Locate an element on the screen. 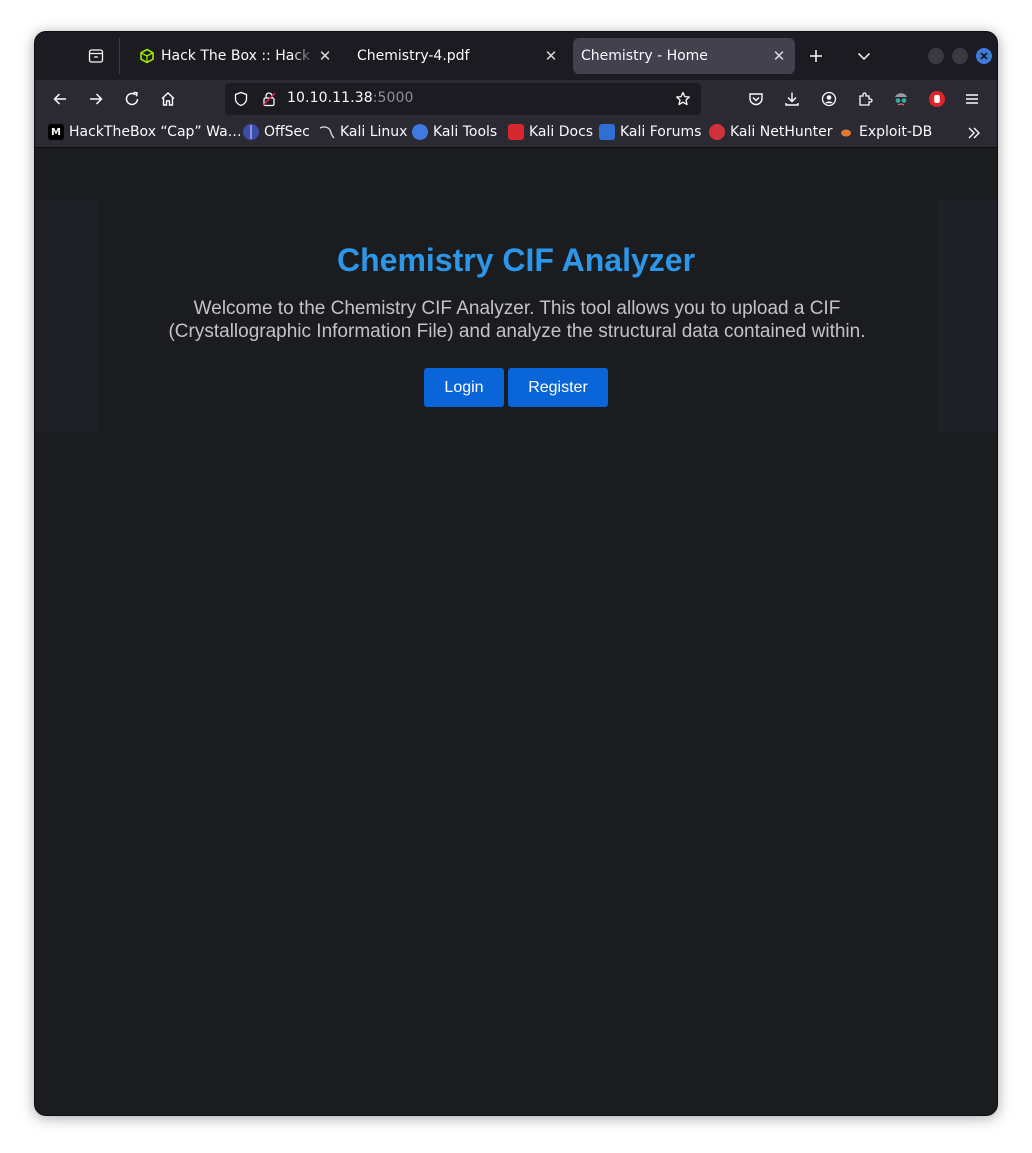  account-button is located at coordinates (829, 99).